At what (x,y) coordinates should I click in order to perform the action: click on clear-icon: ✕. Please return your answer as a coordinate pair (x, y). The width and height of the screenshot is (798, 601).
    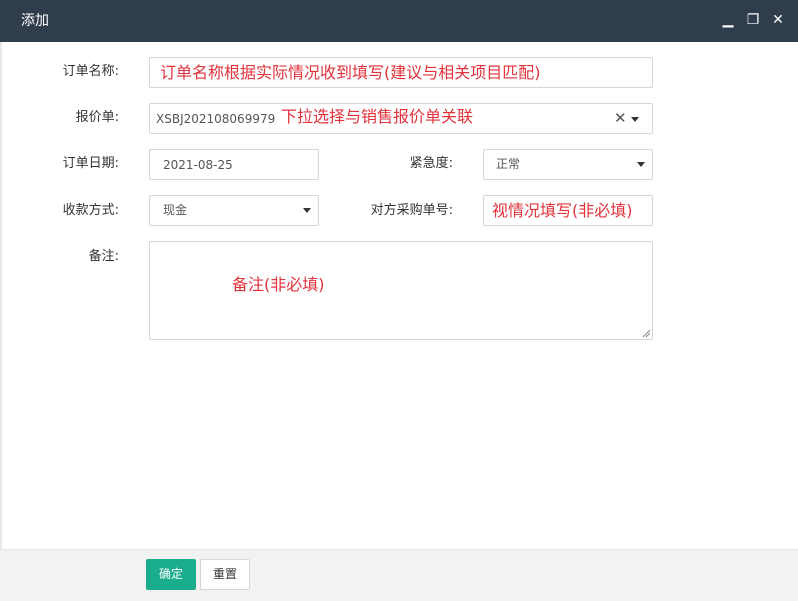
    Looking at the image, I should click on (620, 118).